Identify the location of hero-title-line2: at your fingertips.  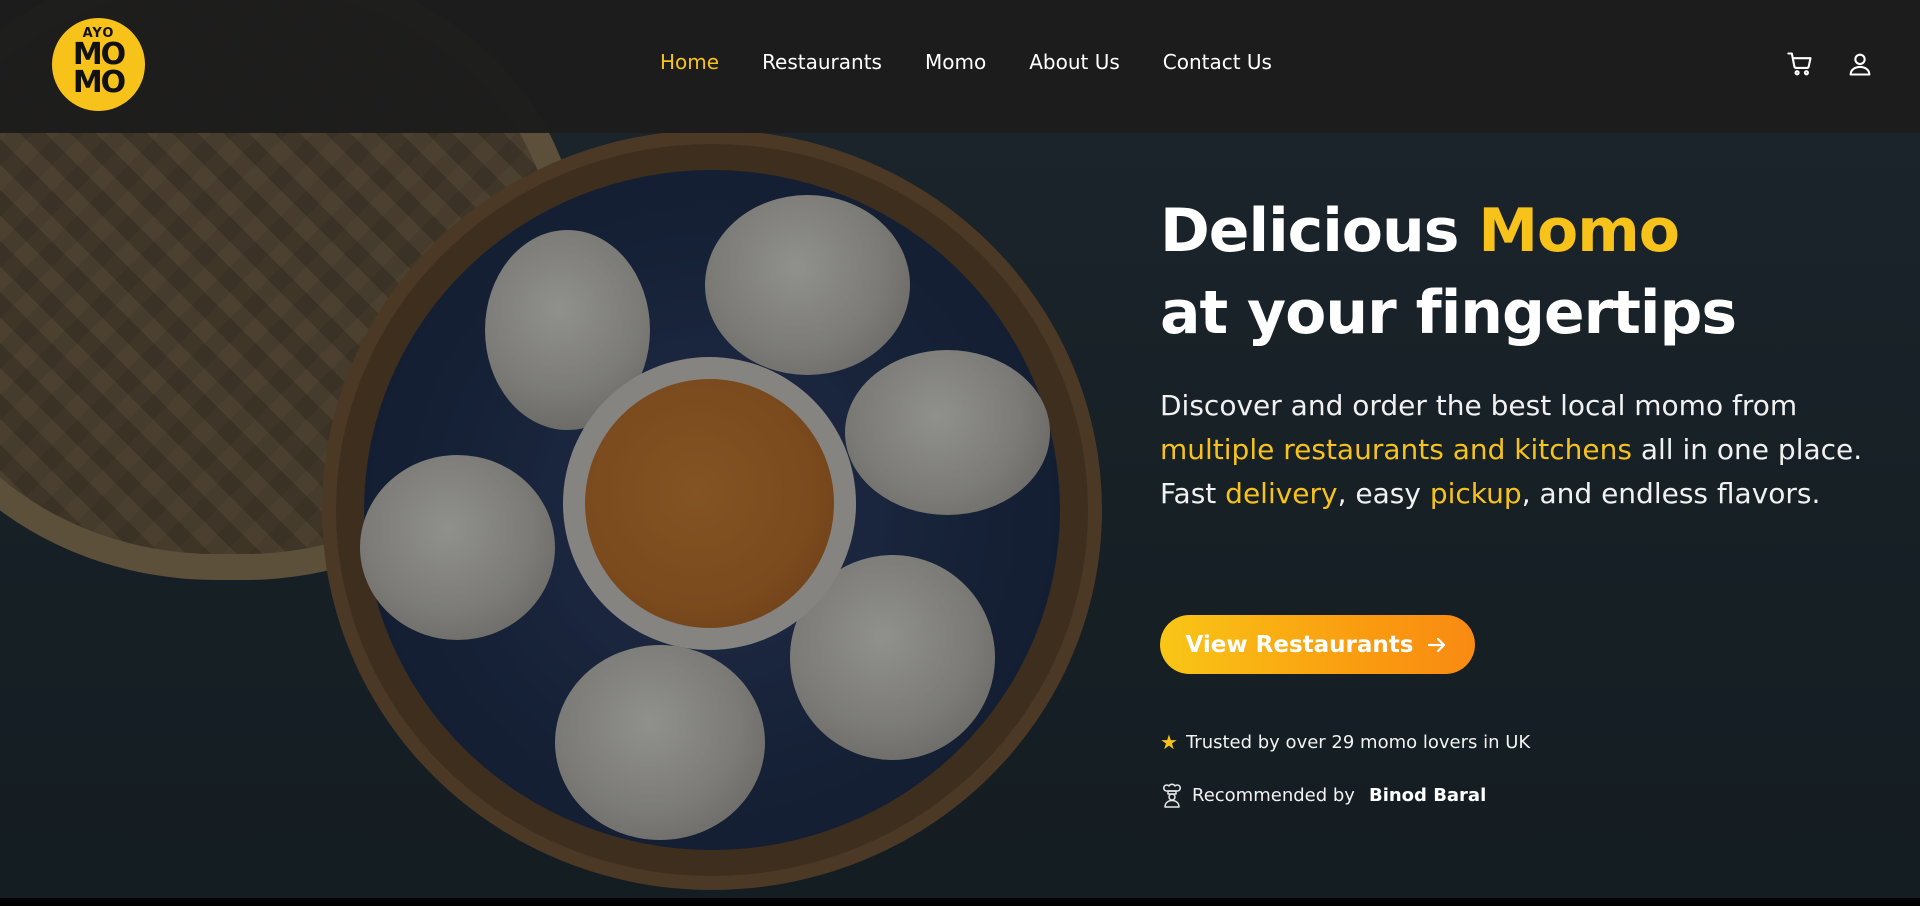
(1448, 313).